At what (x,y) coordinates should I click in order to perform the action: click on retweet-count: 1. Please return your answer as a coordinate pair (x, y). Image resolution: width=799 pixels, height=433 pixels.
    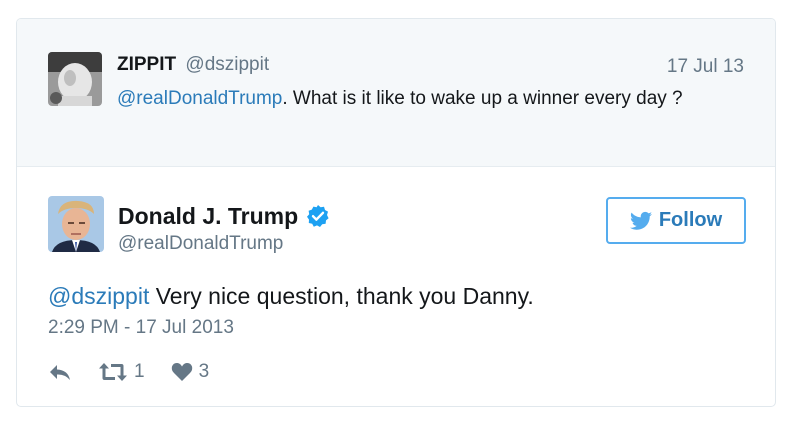
    Looking at the image, I should click on (139, 371).